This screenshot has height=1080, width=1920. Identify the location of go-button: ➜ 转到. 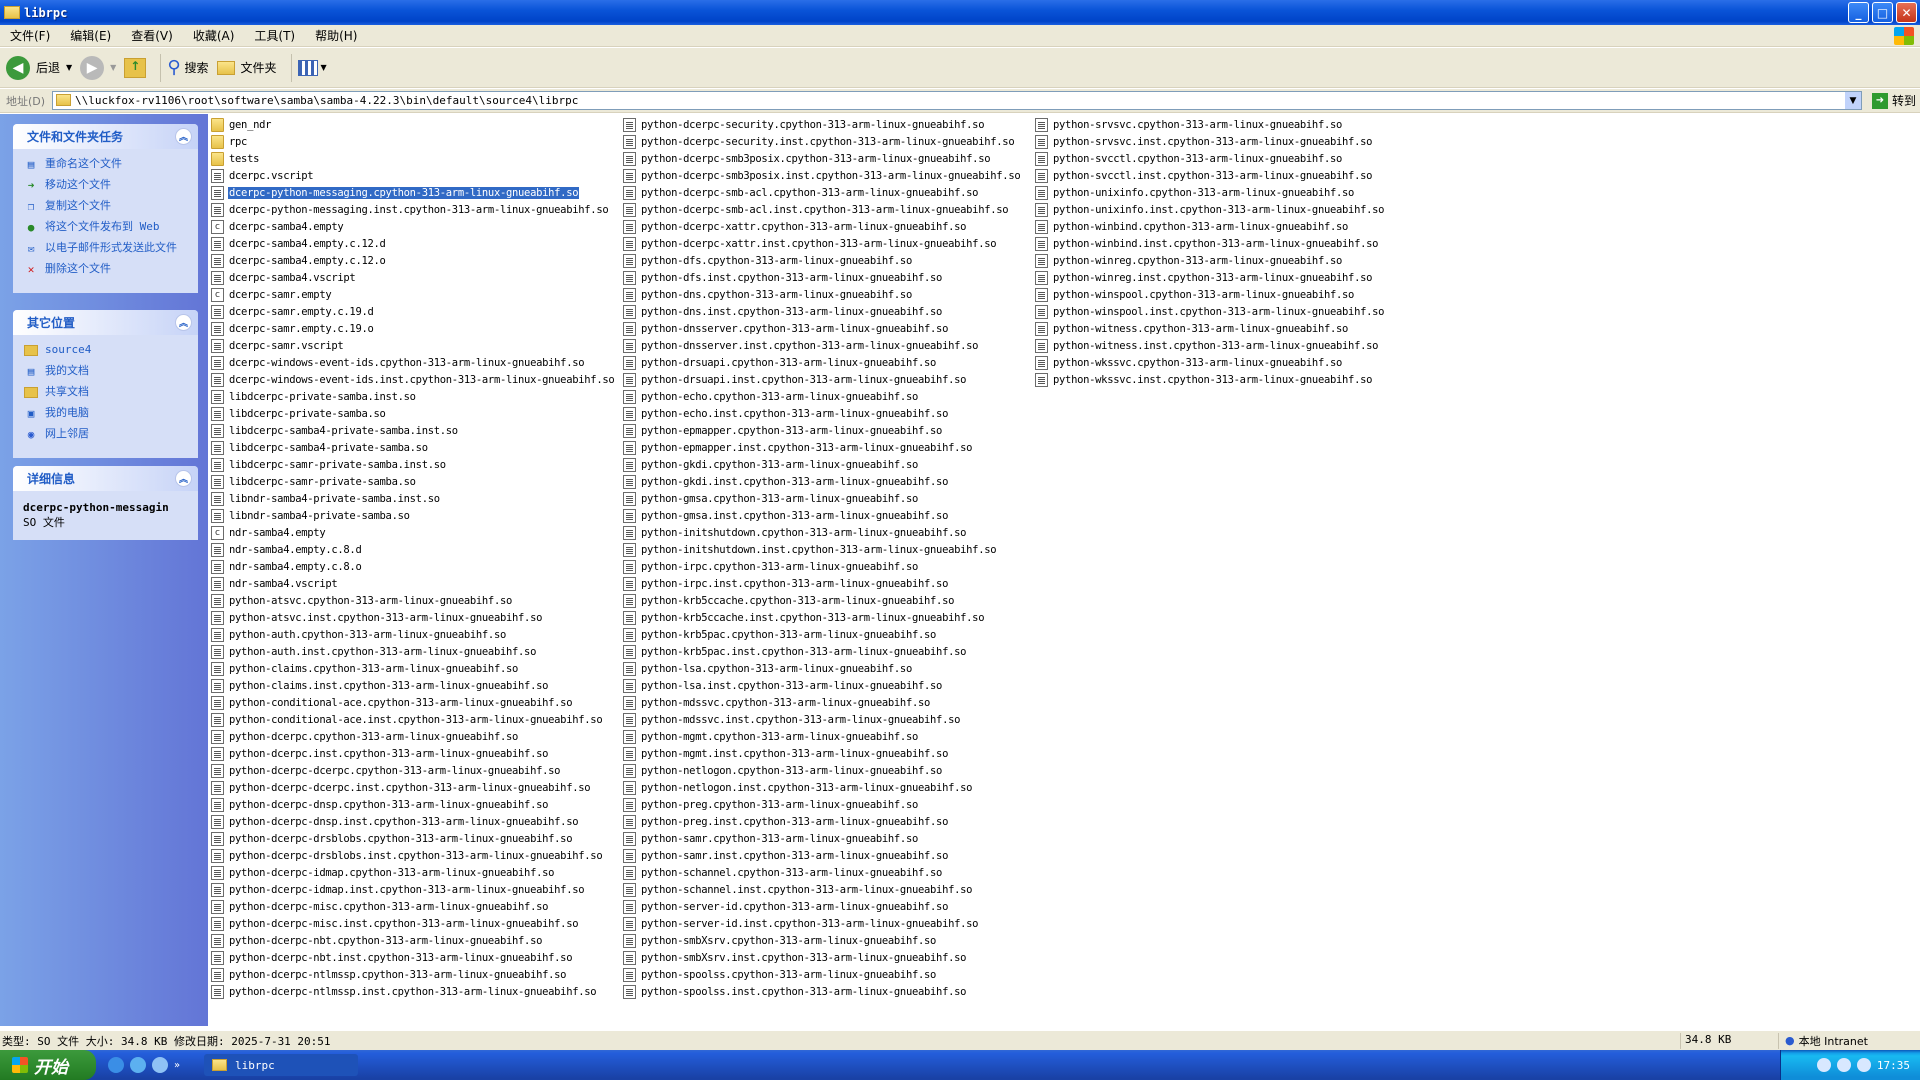
(1893, 100).